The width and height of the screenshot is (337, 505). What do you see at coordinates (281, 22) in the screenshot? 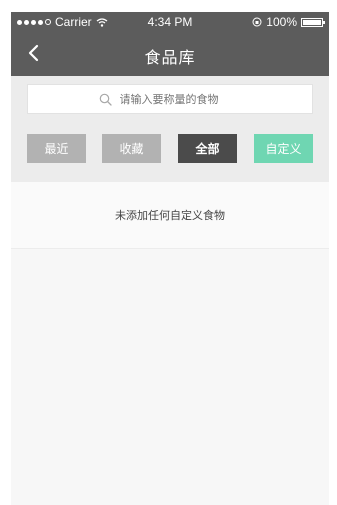
I see `battery-percent: 100%` at bounding box center [281, 22].